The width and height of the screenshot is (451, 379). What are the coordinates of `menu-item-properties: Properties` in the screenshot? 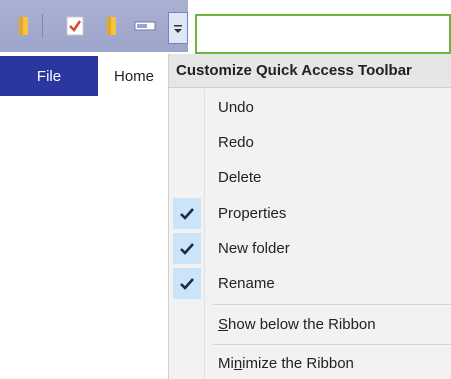 It's located at (310, 213).